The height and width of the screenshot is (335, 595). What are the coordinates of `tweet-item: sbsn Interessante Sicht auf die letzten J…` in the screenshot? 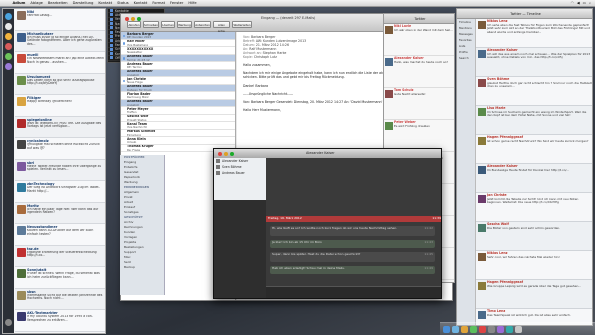 It's located at (60, 299).